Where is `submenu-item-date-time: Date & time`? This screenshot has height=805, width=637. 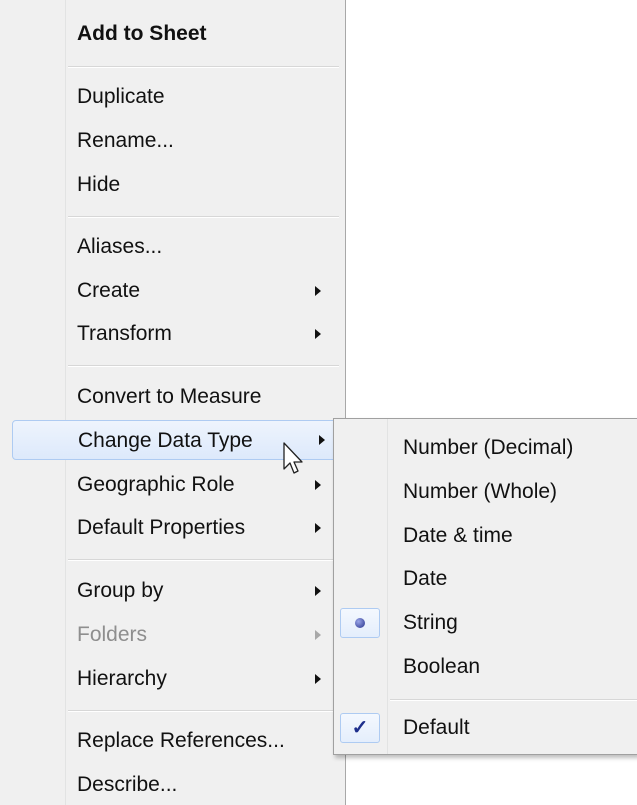
submenu-item-date-time: Date & time is located at coordinates (485, 536).